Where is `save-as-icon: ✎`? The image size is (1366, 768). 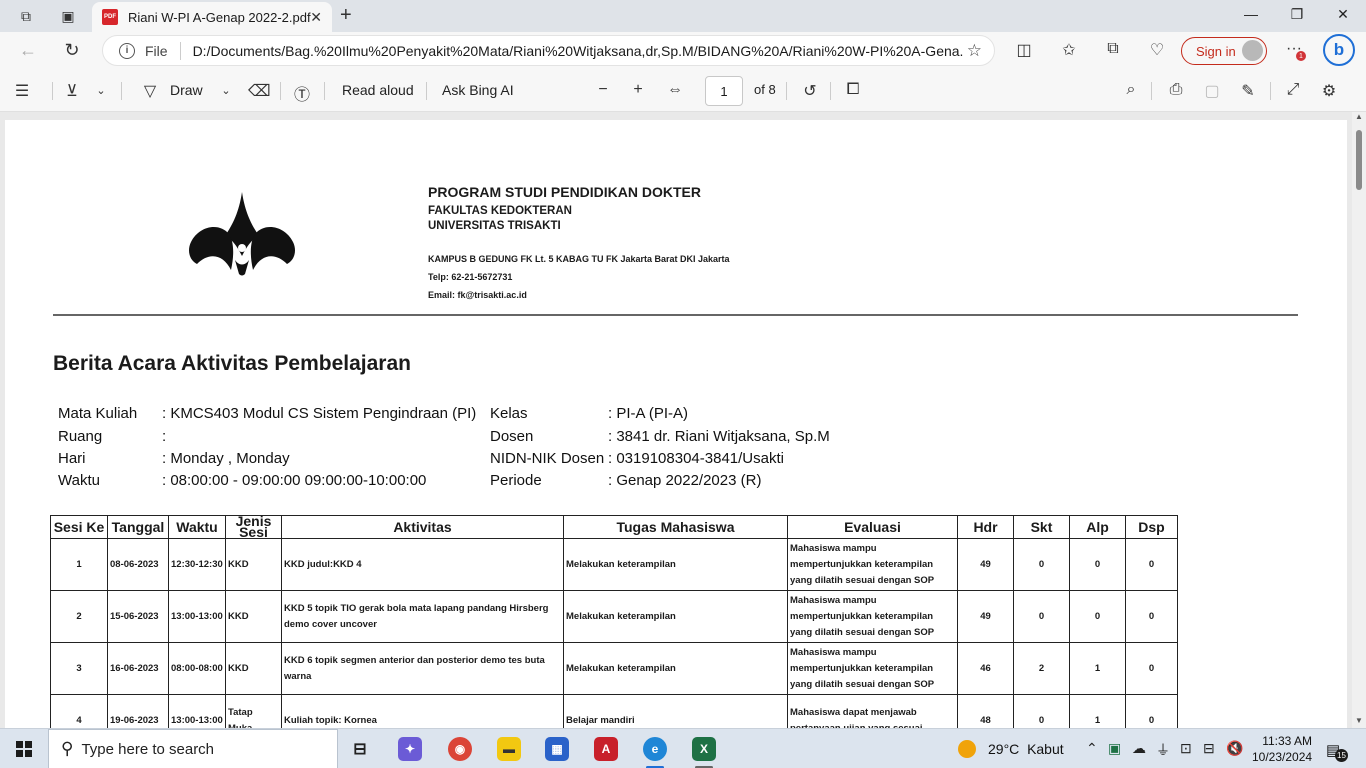 save-as-icon: ✎ is located at coordinates (1248, 91).